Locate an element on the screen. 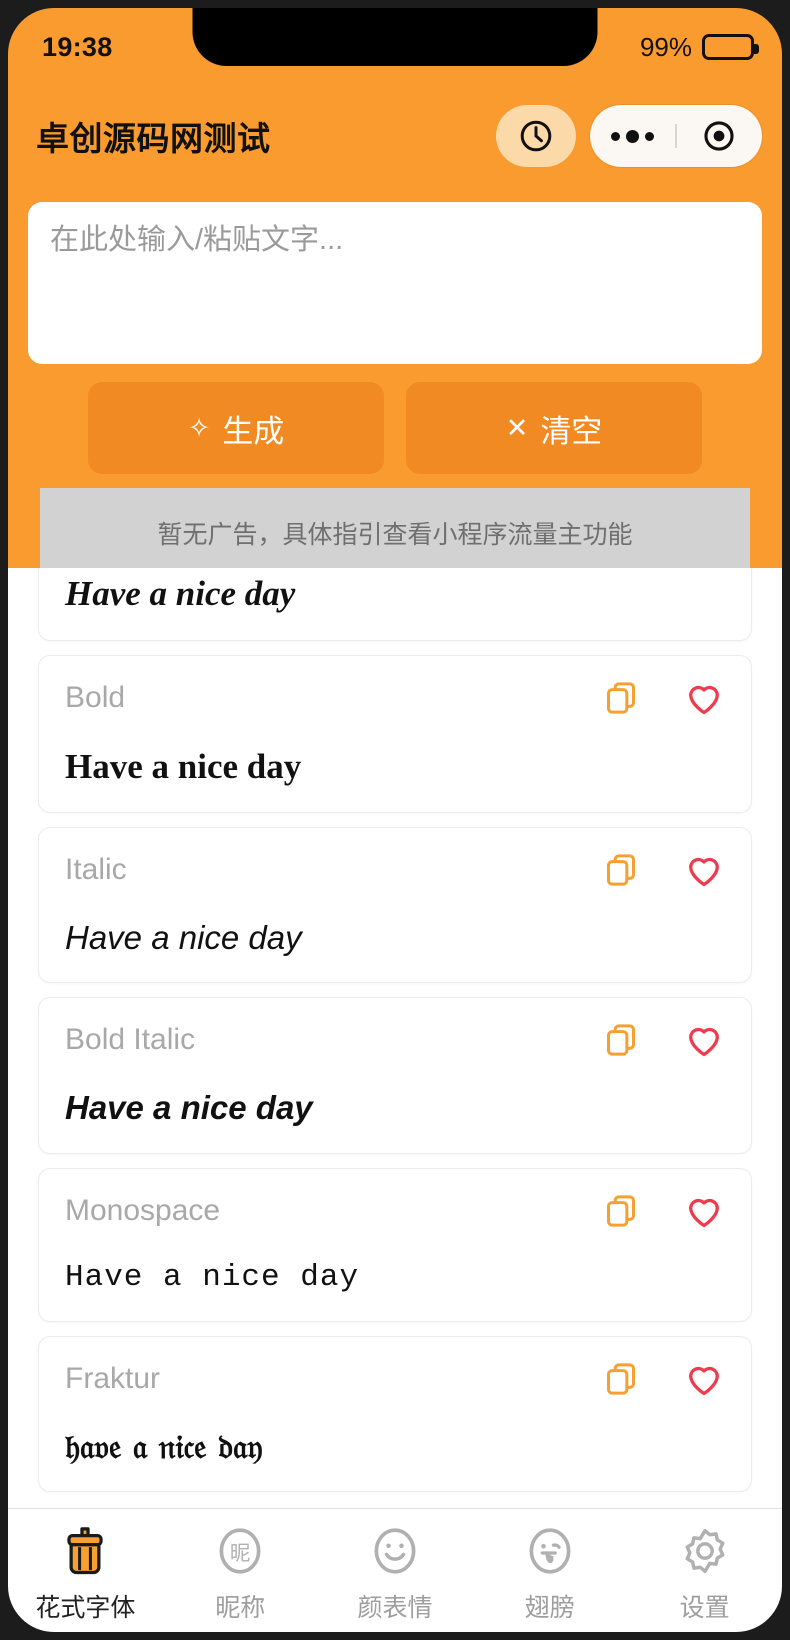 The width and height of the screenshot is (790, 1640). capsule-close-button is located at coordinates (719, 136).